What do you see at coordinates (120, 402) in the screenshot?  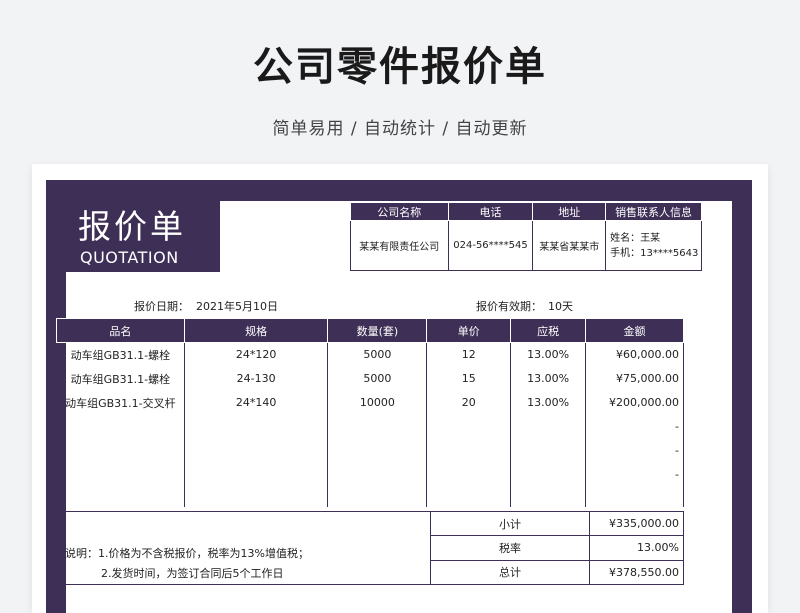 I see `cell-name: 动车组GB31.1-交叉杆` at bounding box center [120, 402].